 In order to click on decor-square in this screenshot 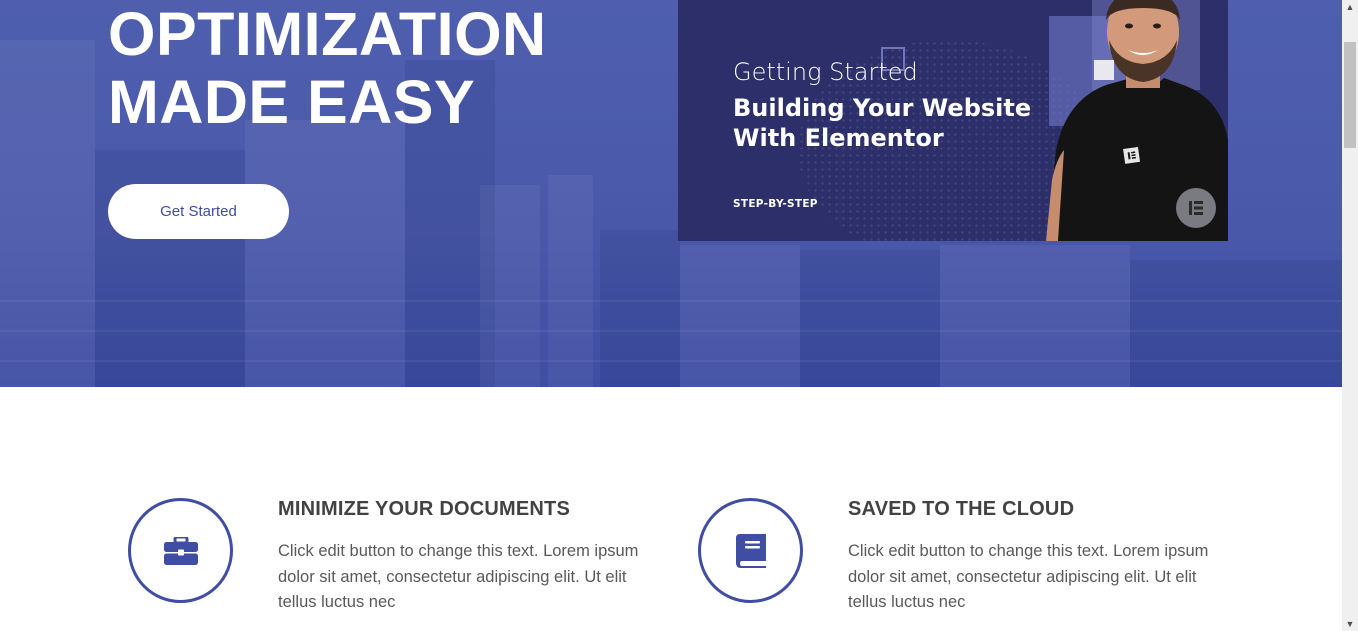, I will do `click(1104, 70)`.